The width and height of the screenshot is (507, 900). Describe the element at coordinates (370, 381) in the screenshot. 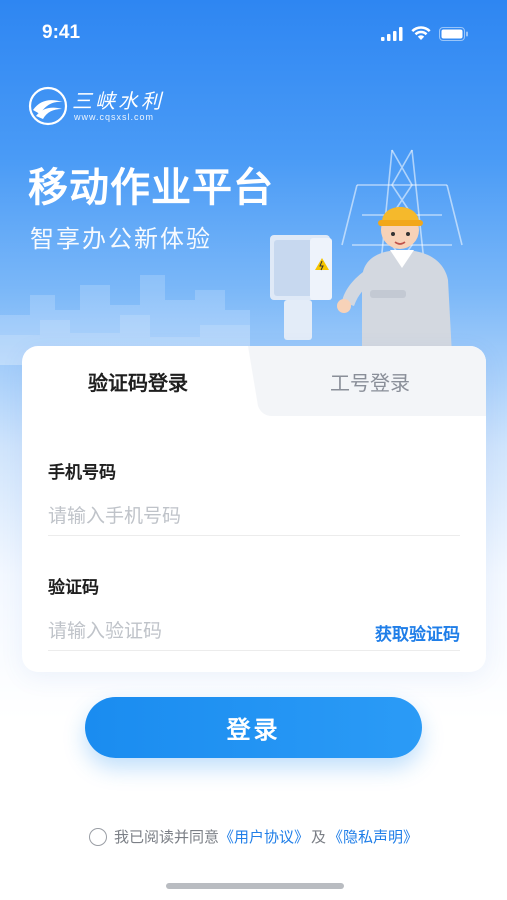

I see `tab-employee-login: 工号登录` at that location.